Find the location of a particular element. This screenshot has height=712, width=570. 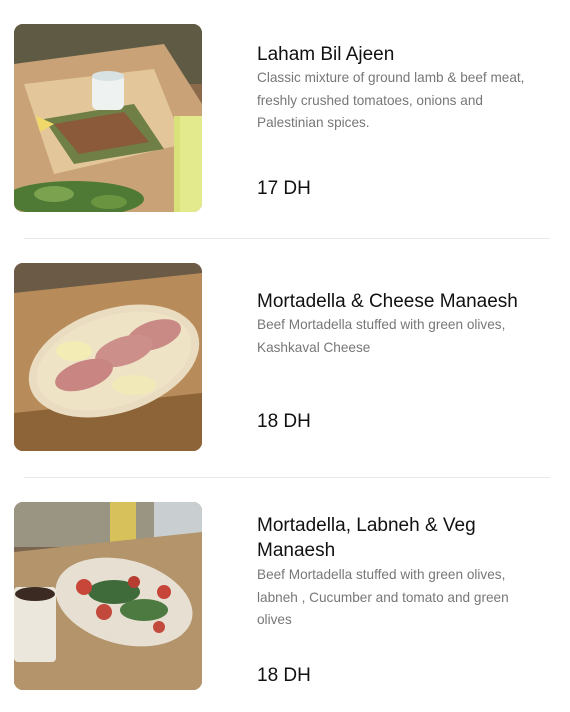

mortadella-labneh-veg-manaesh-photo is located at coordinates (108, 596).